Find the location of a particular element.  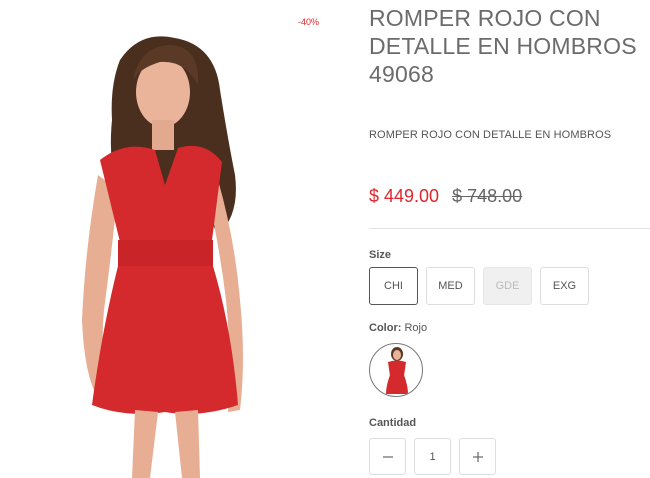

price-block: $ 449.00 $ 748.00 is located at coordinates (445, 196).